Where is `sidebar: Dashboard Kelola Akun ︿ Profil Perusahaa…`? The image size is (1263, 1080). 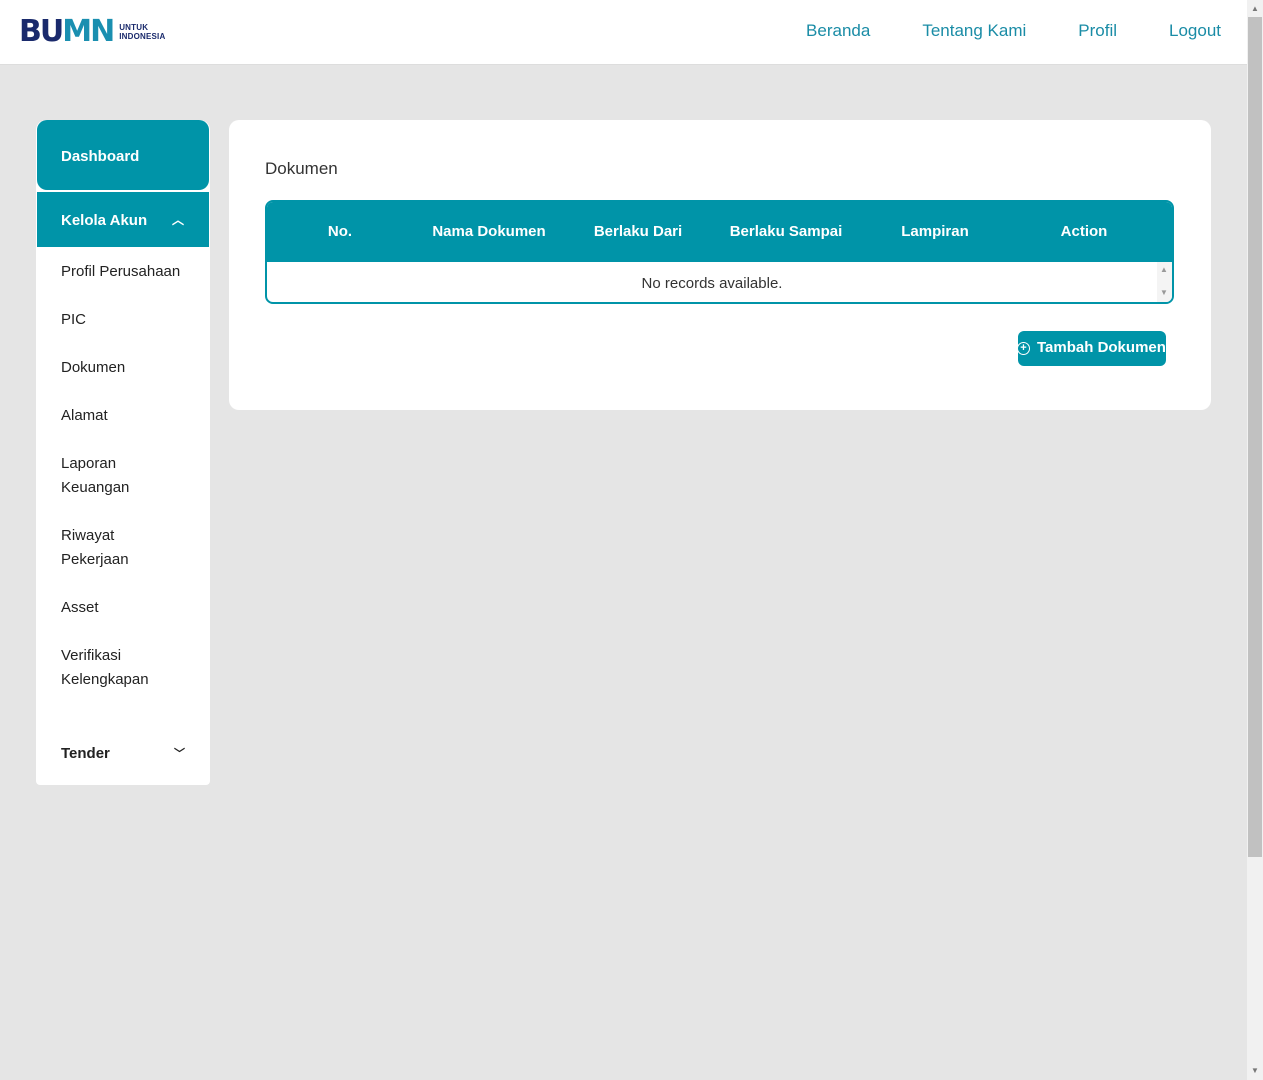
sidebar: Dashboard Kelola Akun ︿ Profil Perusahaa… is located at coordinates (123, 452).